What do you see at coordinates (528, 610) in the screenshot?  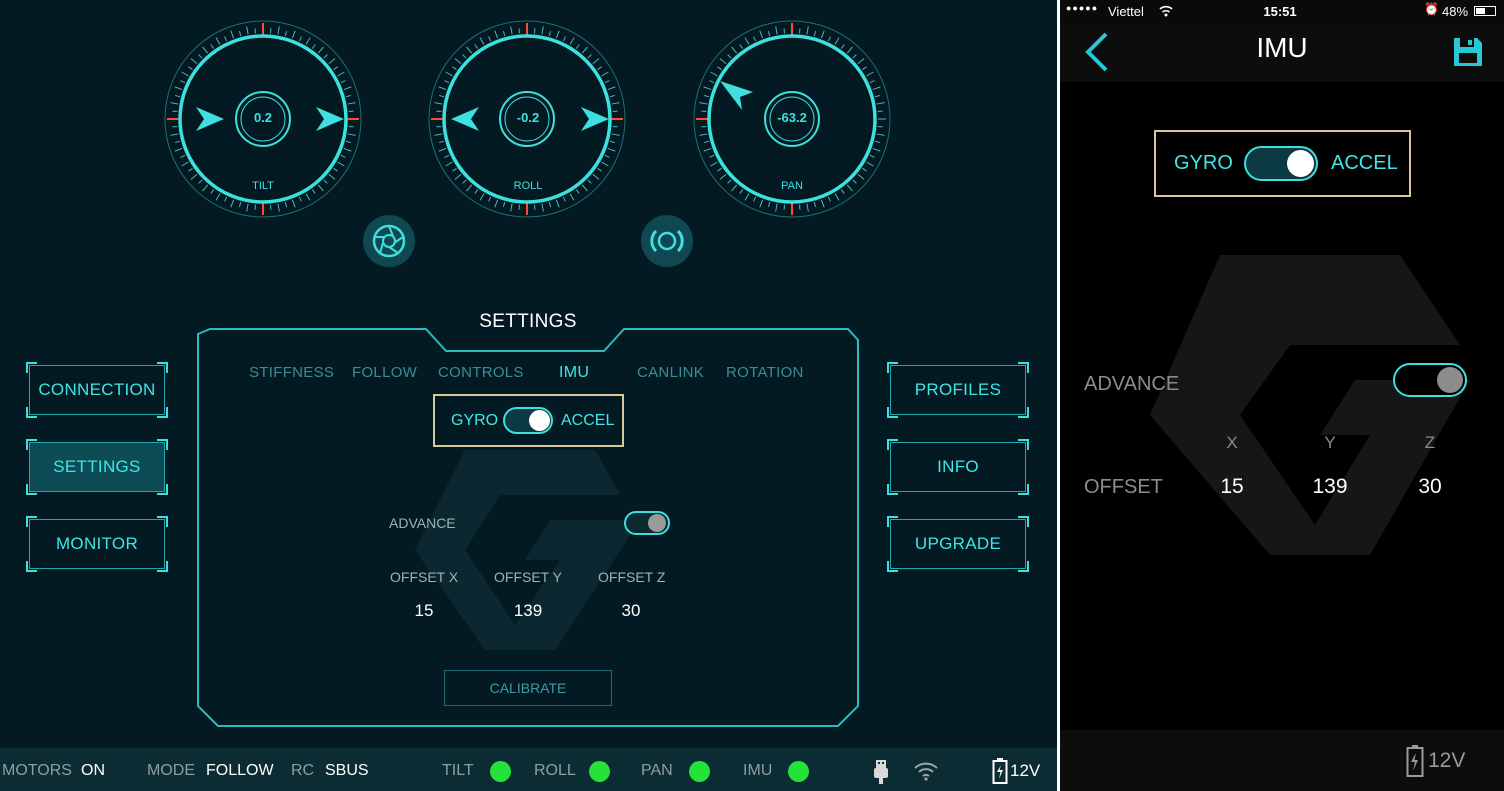 I see `offset-y-value: 139` at bounding box center [528, 610].